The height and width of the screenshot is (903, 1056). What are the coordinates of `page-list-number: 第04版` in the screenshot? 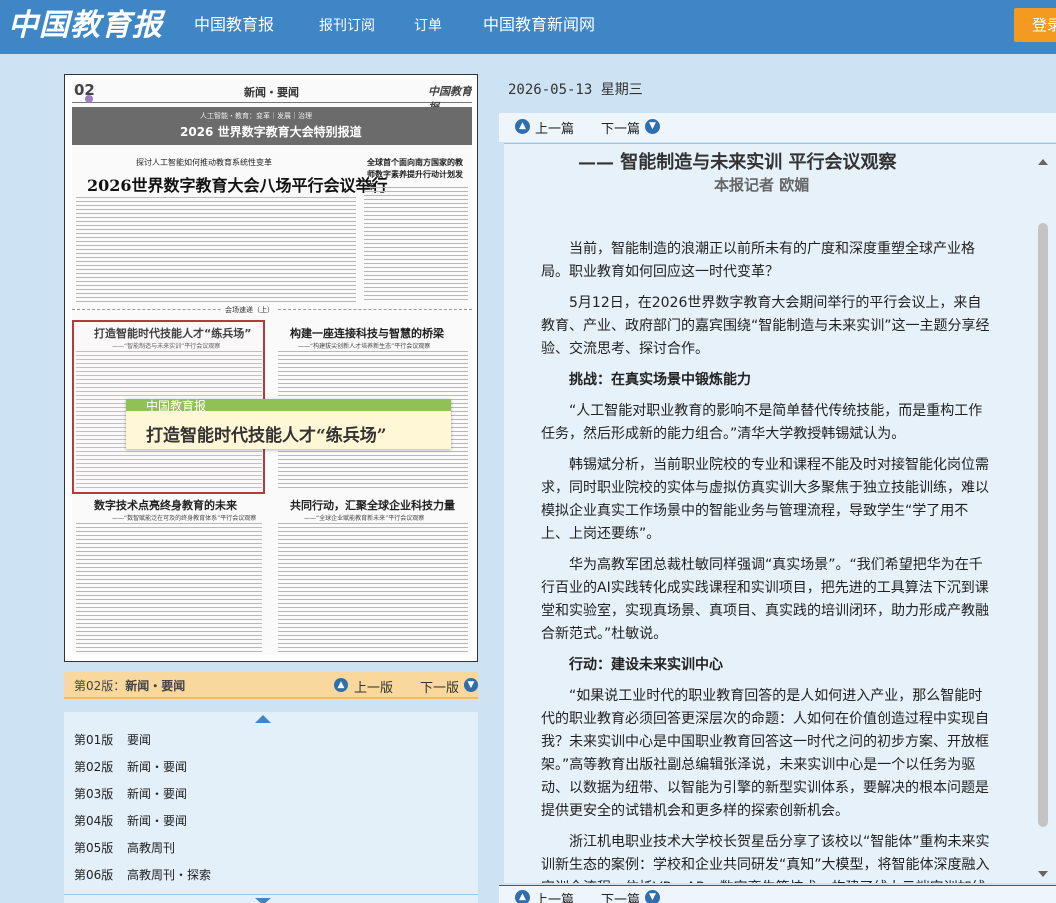 It's located at (94, 821).